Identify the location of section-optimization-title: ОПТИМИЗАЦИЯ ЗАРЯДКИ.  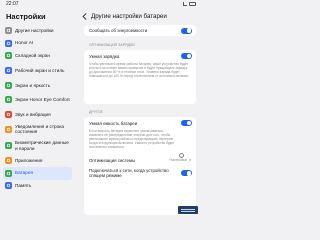
(112, 45).